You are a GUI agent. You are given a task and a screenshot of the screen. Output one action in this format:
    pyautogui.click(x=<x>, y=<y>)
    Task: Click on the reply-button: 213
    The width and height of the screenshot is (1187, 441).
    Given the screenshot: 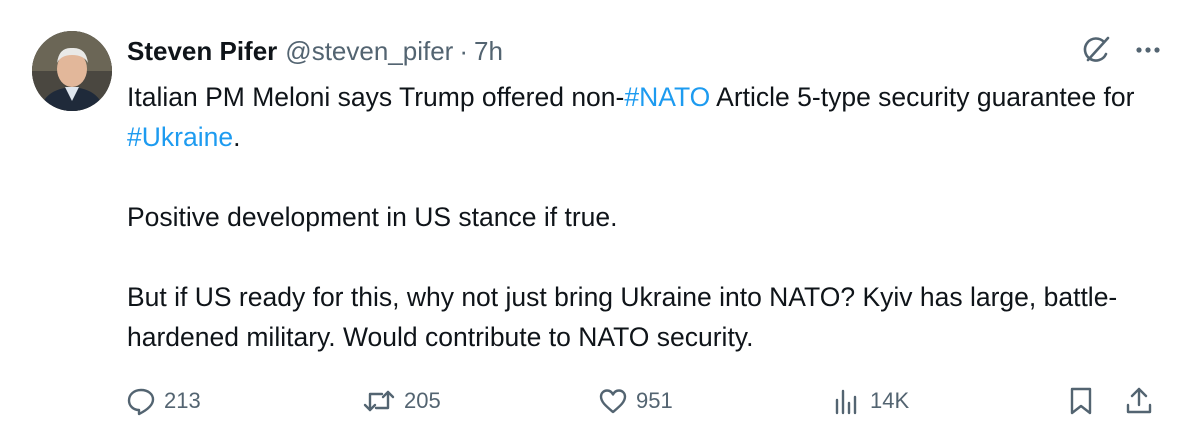 What is the action you would take?
    pyautogui.click(x=163, y=401)
    